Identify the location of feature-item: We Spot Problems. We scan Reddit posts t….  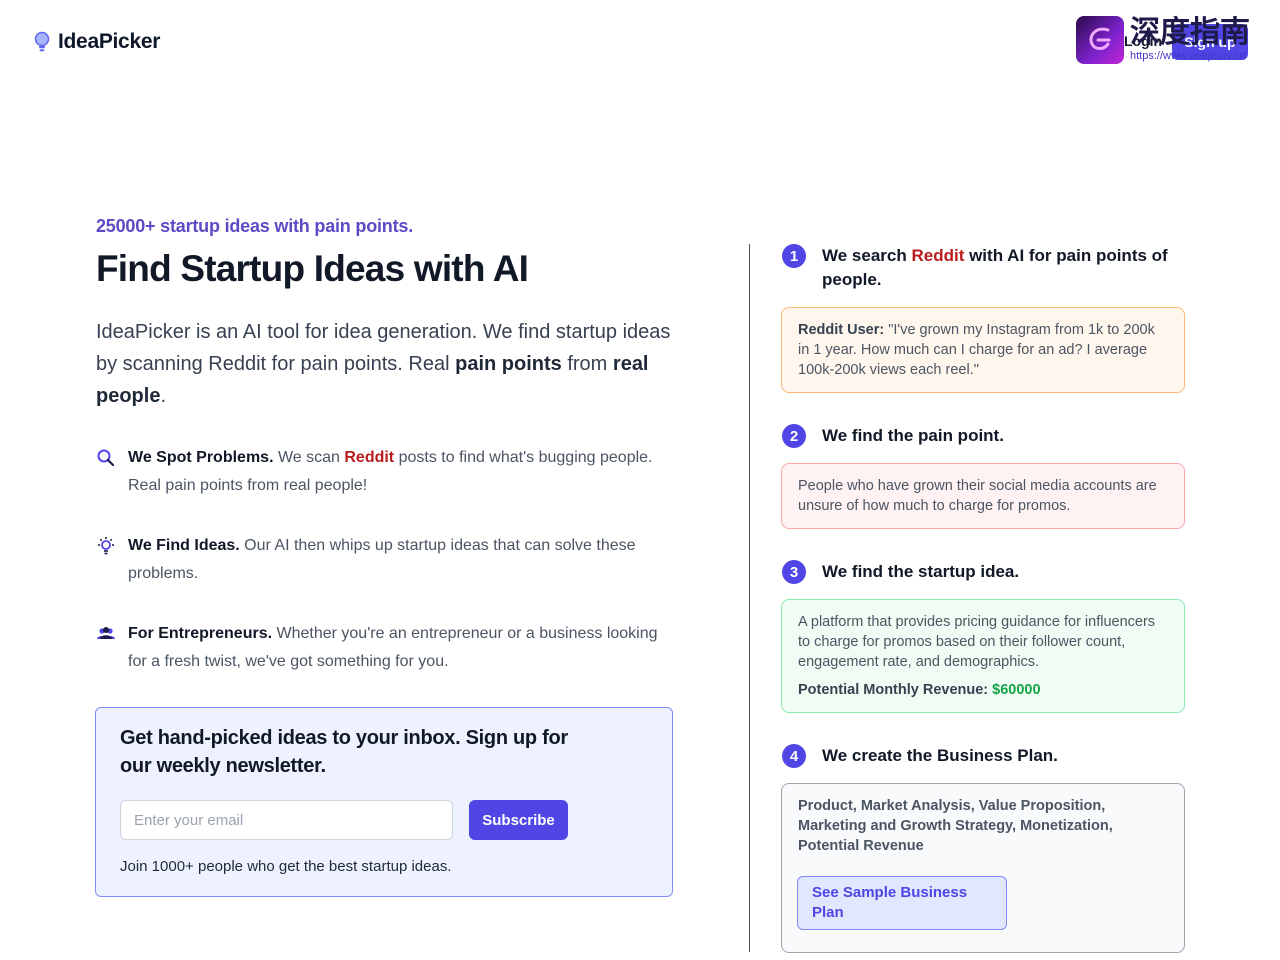
(386, 472).